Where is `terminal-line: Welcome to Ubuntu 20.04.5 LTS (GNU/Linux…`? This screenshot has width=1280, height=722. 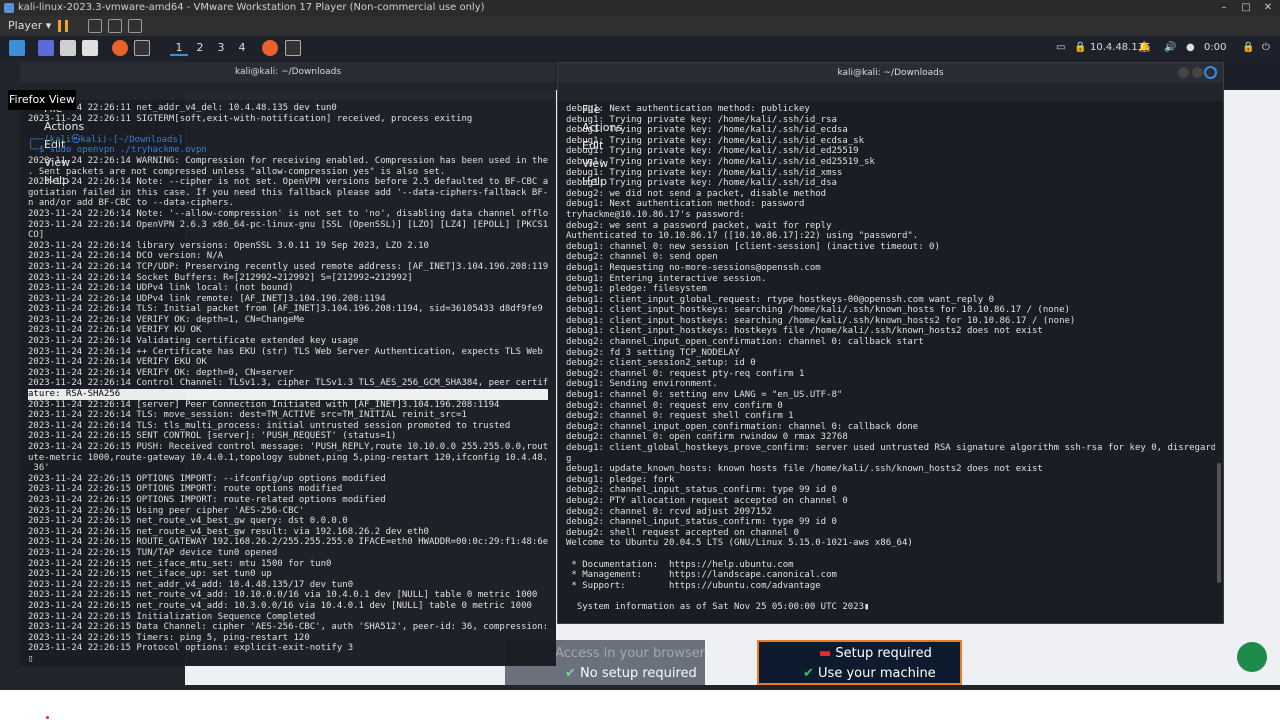 terminal-line: Welcome to Ubuntu 20.04.5 LTS (GNU/Linux… is located at coordinates (739, 543).